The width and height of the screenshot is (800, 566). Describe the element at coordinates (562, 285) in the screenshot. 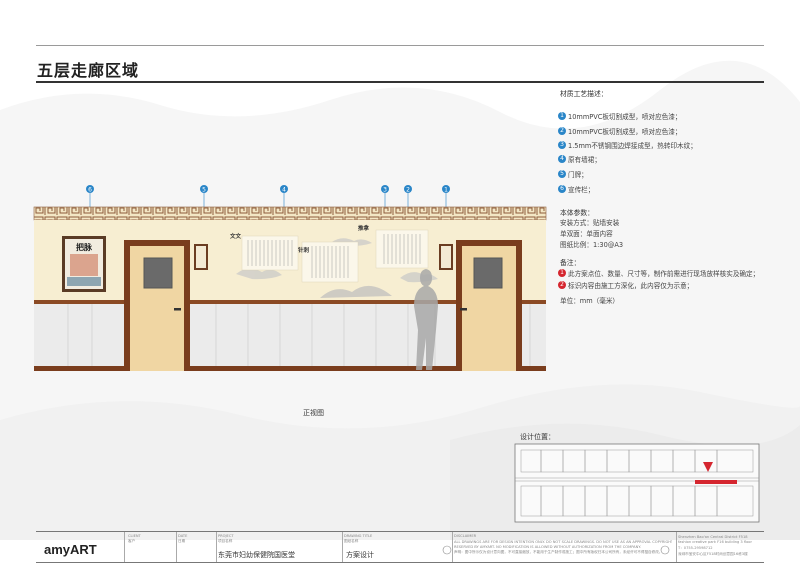

I see `note-number: 2` at that location.